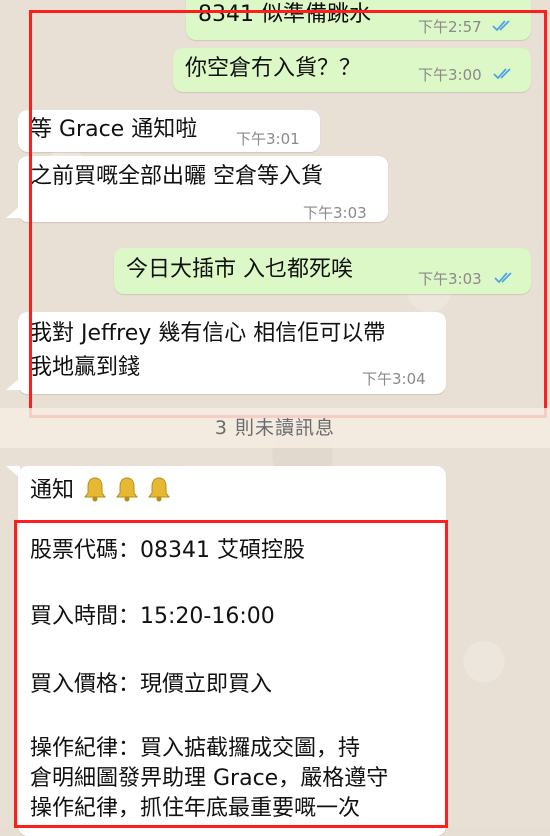 Image resolution: width=550 pixels, height=836 pixels. I want to click on message-time: 下午2:57, so click(450, 27).